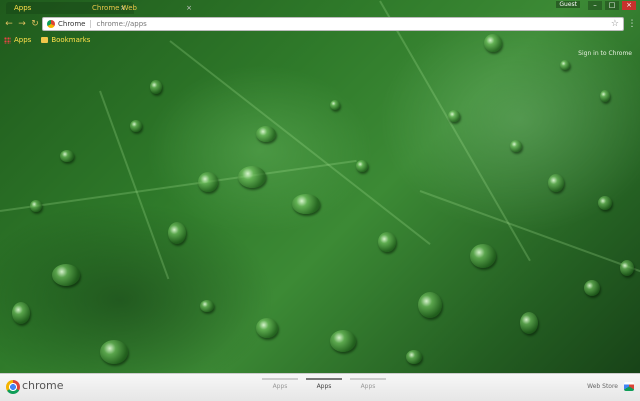  What do you see at coordinates (118, 24) in the screenshot?
I see `omnibox-url: chrome://apps` at bounding box center [118, 24].